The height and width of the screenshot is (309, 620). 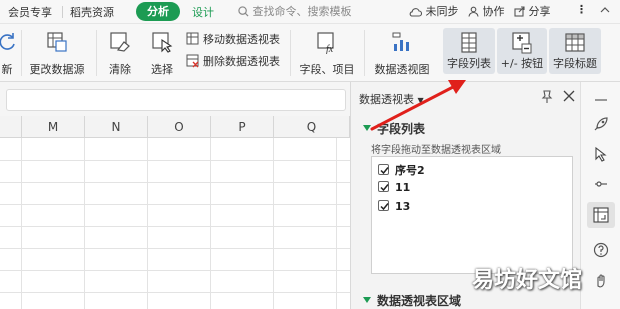 What do you see at coordinates (401, 129) in the screenshot?
I see `section-field-list-label: 字段列表` at bounding box center [401, 129].